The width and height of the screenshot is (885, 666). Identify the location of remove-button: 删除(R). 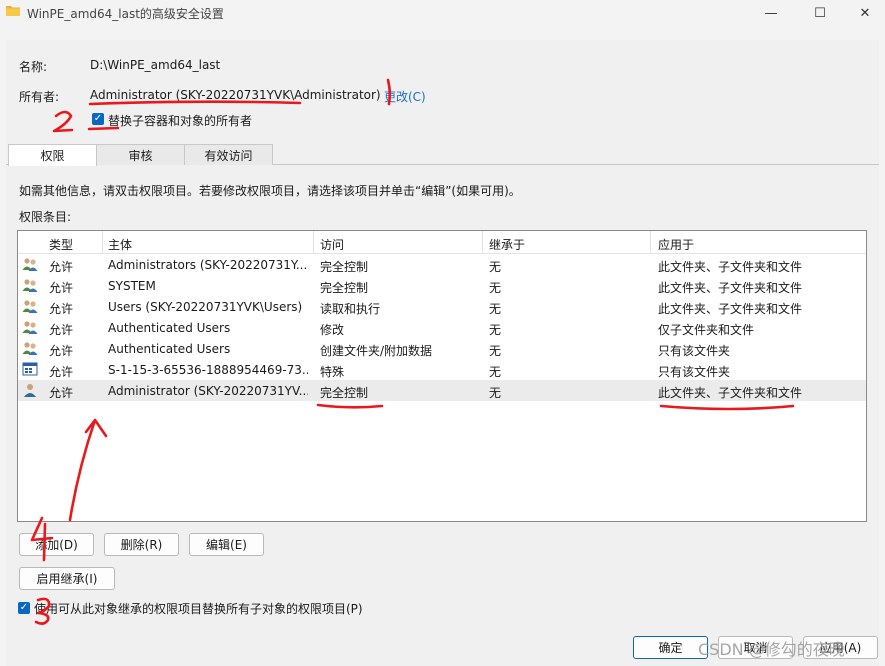
(141, 544).